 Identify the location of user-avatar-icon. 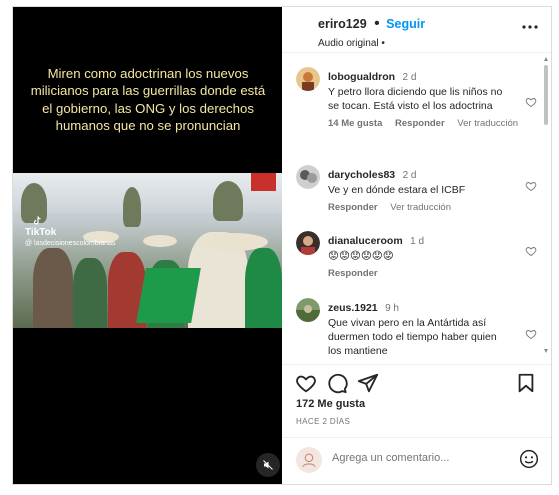
(309, 460).